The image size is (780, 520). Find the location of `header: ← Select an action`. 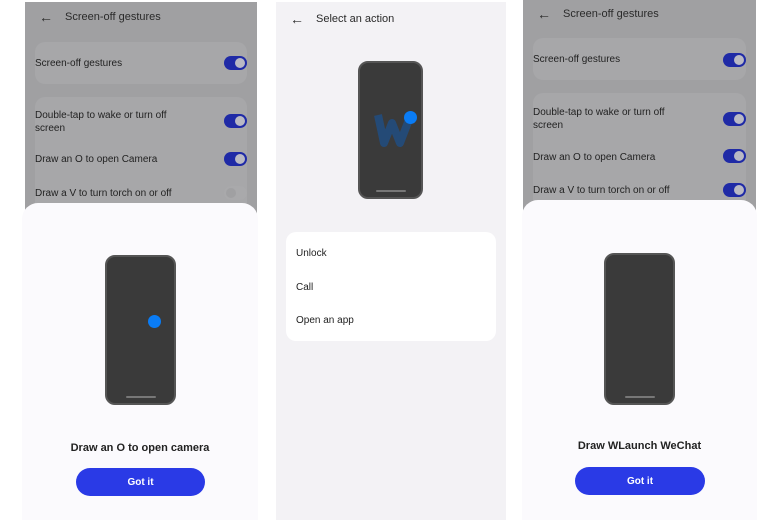

header: ← Select an action is located at coordinates (342, 19).